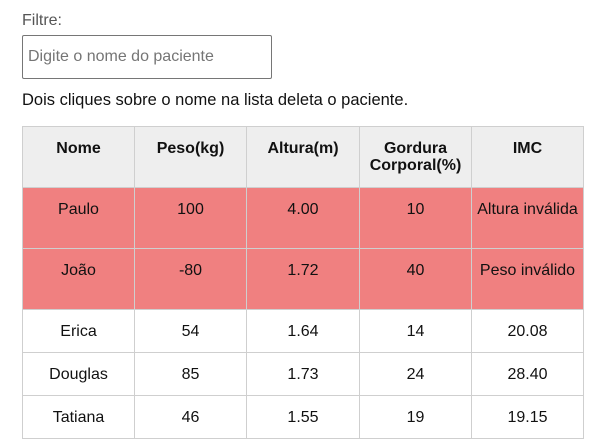 Image resolution: width=607 pixels, height=448 pixels. What do you see at coordinates (415, 279) in the screenshot?
I see `patient-body-fat-cell: 40` at bounding box center [415, 279].